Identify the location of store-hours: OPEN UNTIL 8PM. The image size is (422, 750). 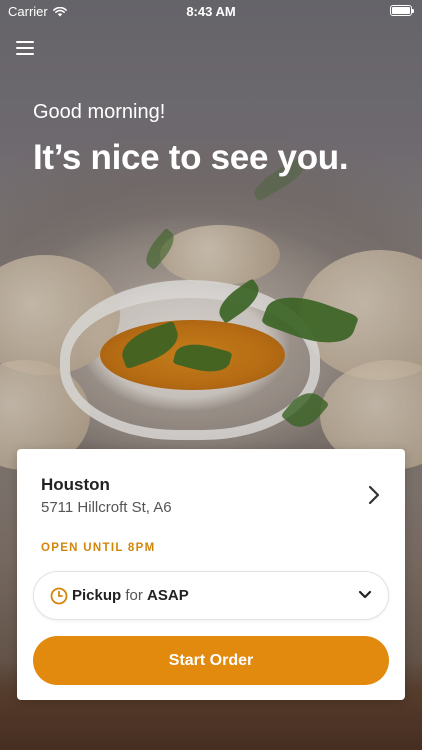
(98, 548).